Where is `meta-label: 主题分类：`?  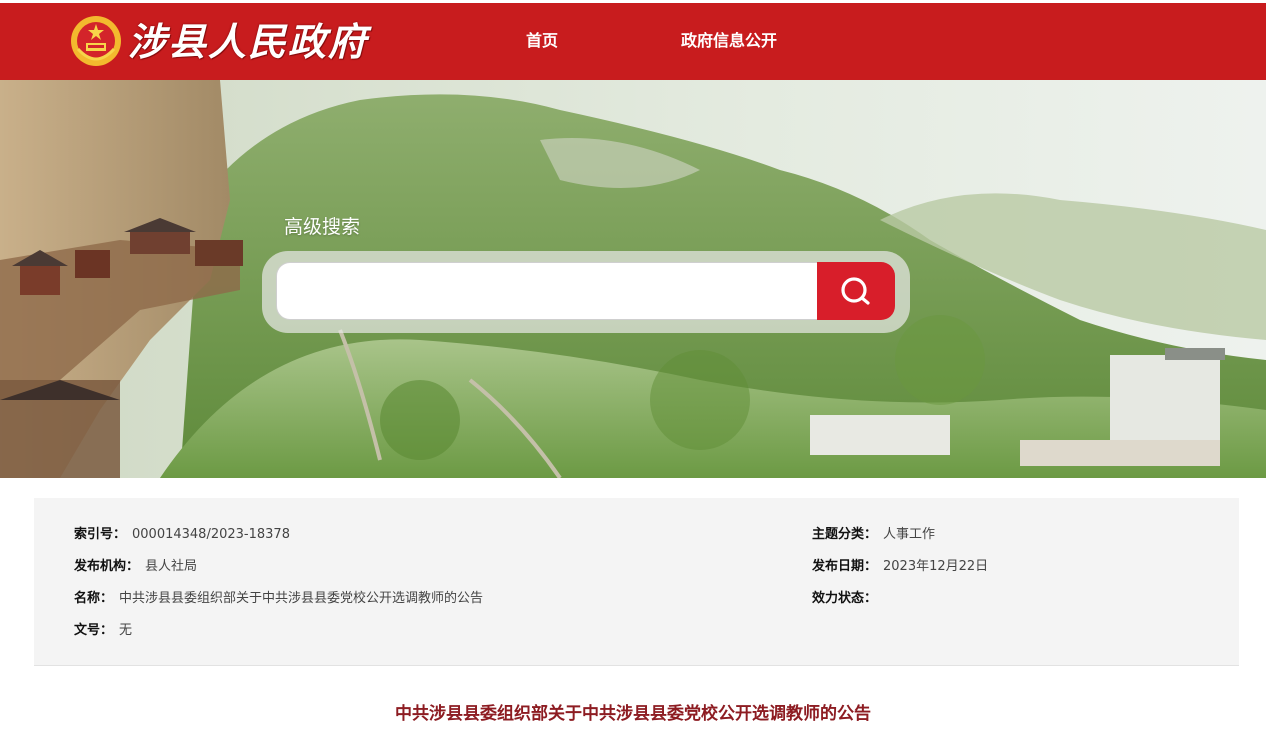 meta-label: 主题分类： is located at coordinates (845, 534).